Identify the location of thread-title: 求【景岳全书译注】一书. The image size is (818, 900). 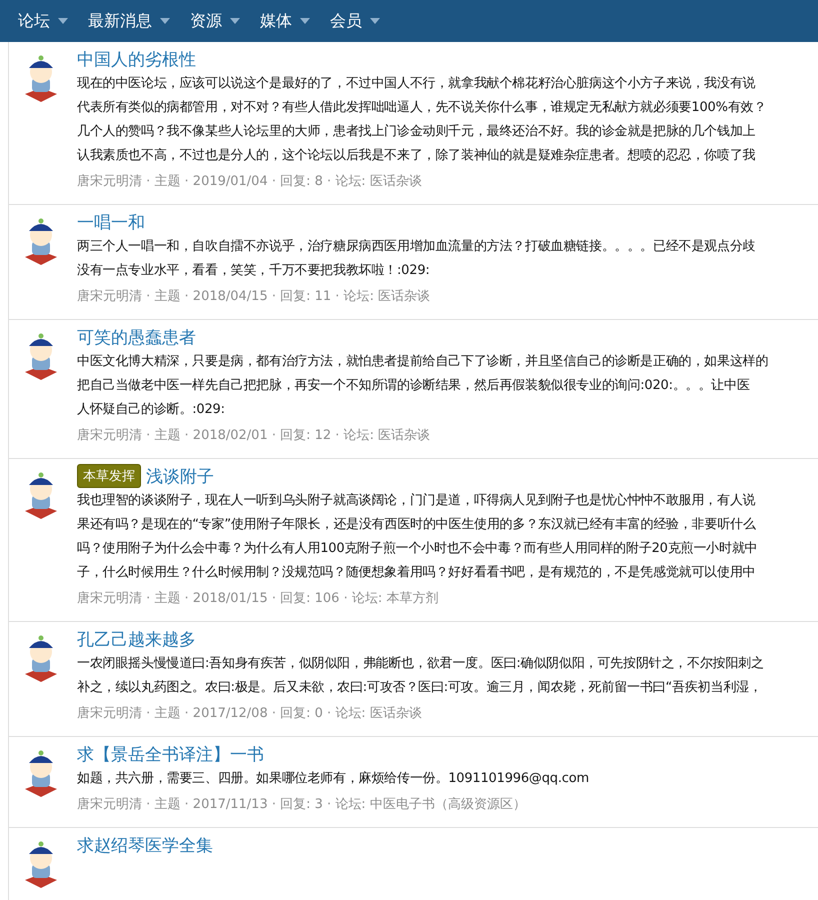
(170, 754).